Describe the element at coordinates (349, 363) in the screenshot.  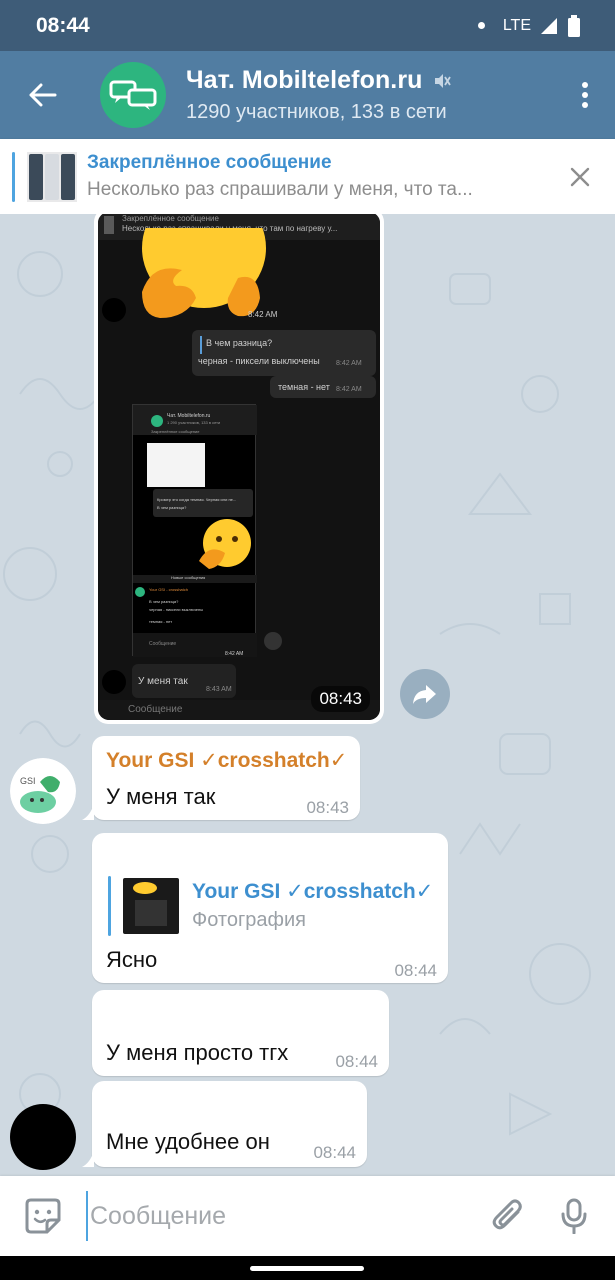
I see `inner-quote-time: 8:42 AM` at that location.